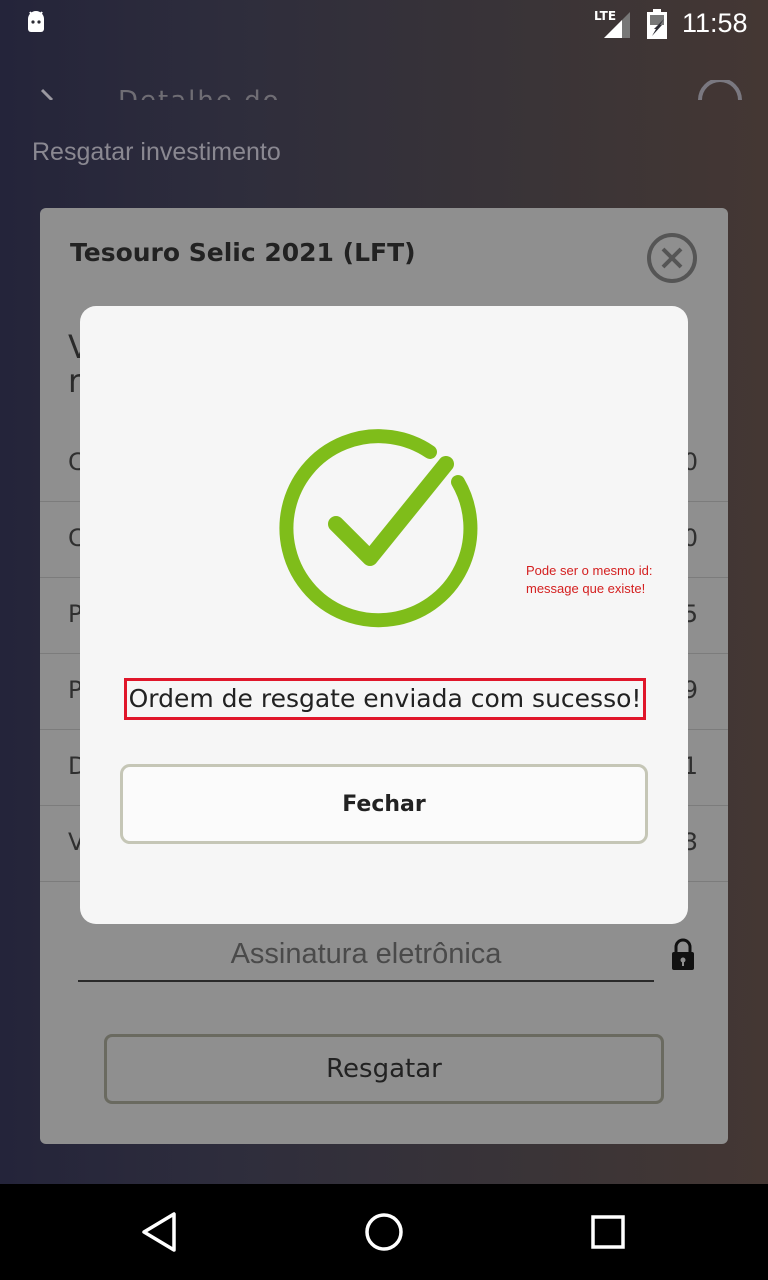 The image size is (768, 1280). What do you see at coordinates (683, 954) in the screenshot?
I see `lock-icon` at bounding box center [683, 954].